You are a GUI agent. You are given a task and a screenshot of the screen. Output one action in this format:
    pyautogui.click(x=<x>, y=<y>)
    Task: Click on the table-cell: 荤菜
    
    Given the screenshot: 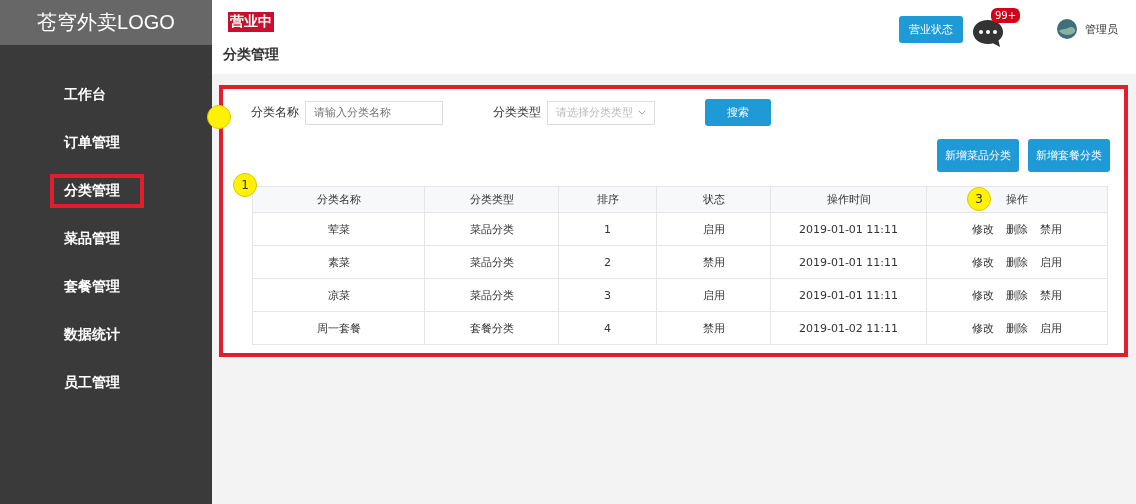 What is the action you would take?
    pyautogui.click(x=338, y=229)
    